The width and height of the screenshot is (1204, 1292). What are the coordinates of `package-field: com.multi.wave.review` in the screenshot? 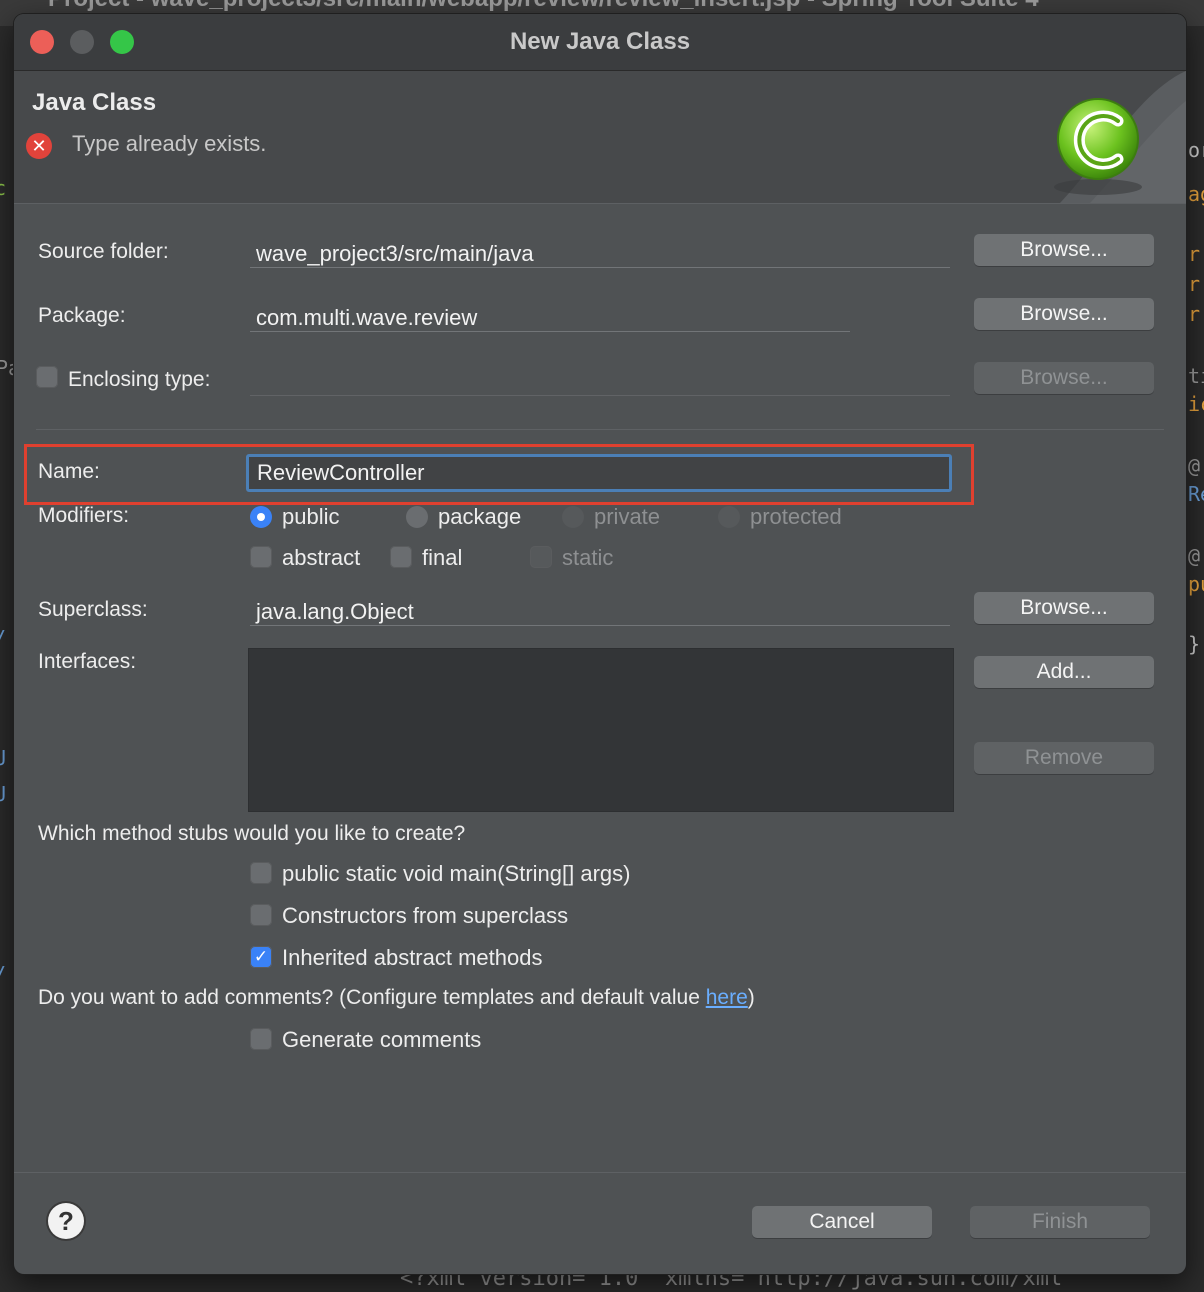 It's located at (550, 317).